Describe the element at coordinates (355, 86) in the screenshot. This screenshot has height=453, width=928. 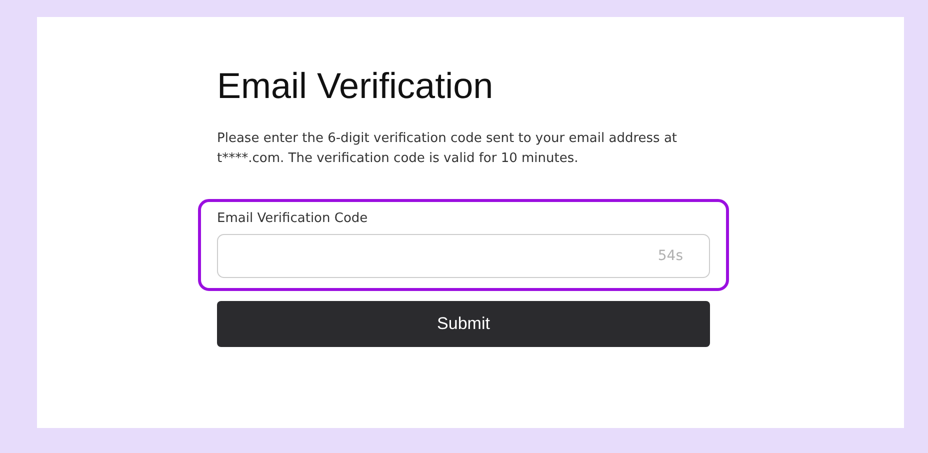
I see `page-title: Email Verification` at that location.